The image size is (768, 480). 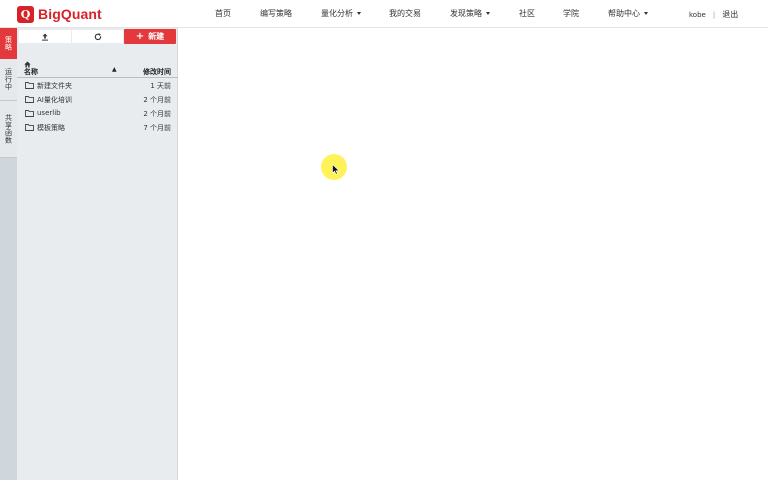 I want to click on logo-mark-icon: Q, so click(x=25, y=14).